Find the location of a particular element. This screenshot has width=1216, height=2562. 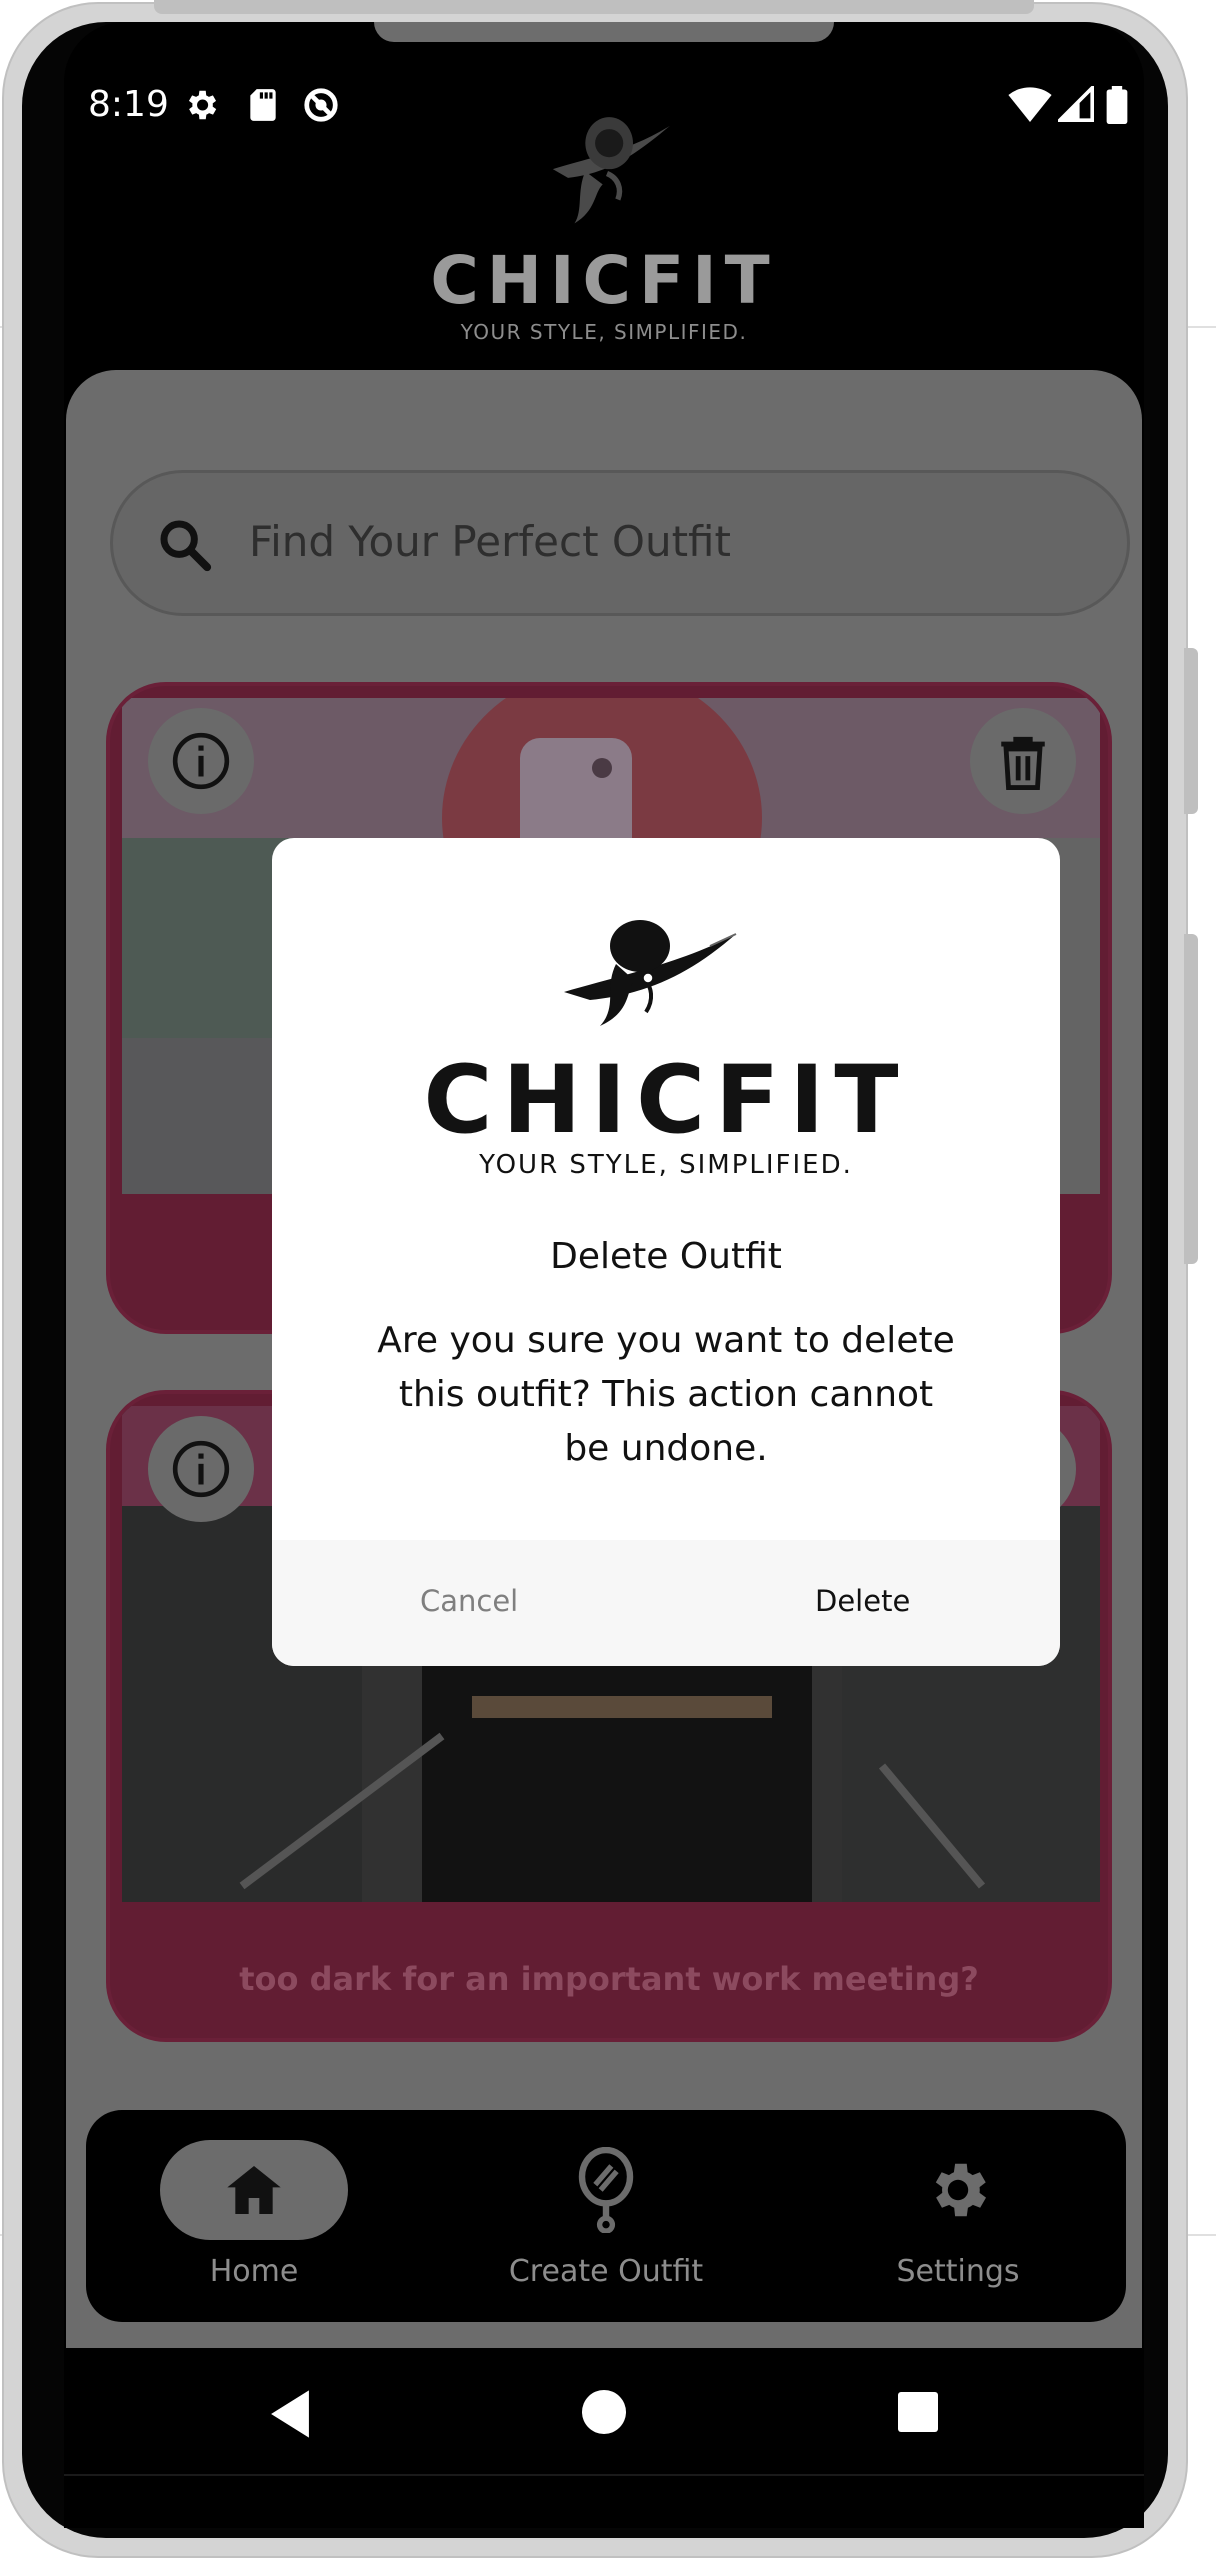

logo-hat-woman-icon is located at coordinates (650, 973).